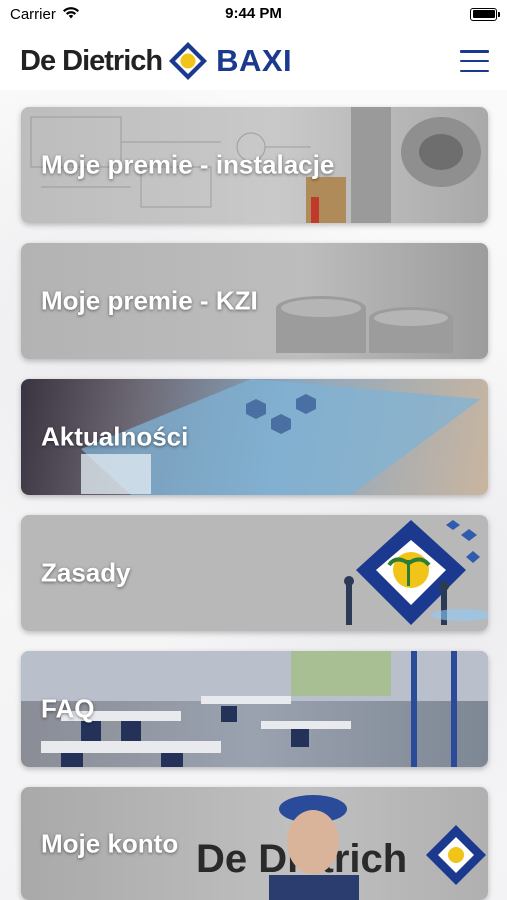 This screenshot has width=507, height=900. What do you see at coordinates (254, 573) in the screenshot?
I see `card-zasady: Zasady` at bounding box center [254, 573].